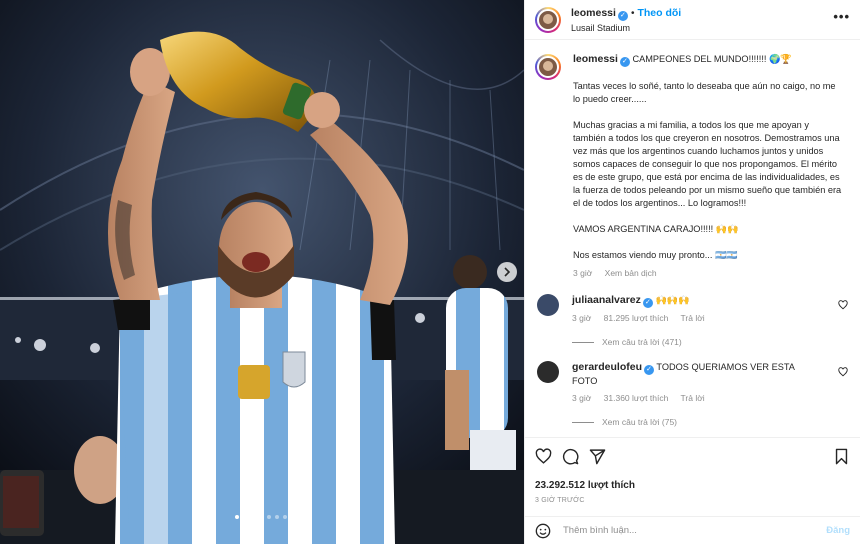 The width and height of the screenshot is (860, 544). Describe the element at coordinates (656, 229) in the screenshot. I see `caption-paragraph: VAMOS ARGENTINA CARAJO!!!!! 🙌🙌` at that location.